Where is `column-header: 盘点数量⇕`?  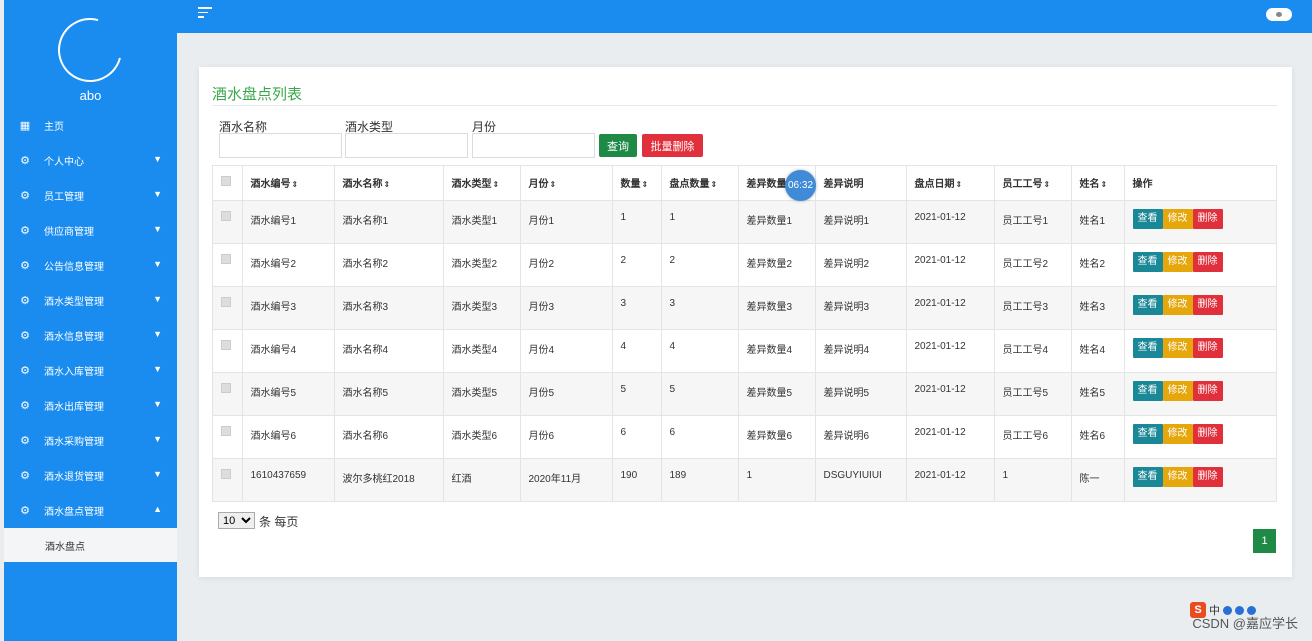 column-header: 盘点数量⇕ is located at coordinates (700, 183).